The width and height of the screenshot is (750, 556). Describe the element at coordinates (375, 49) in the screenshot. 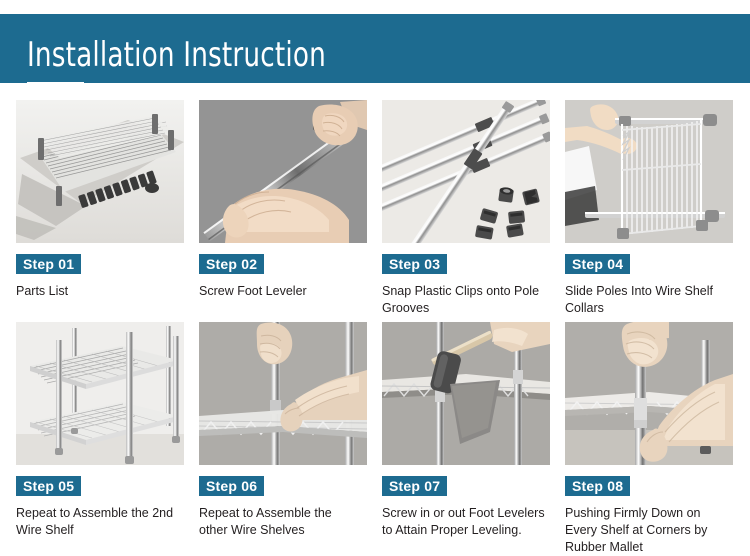

I see `header-band: Installation Instruction` at that location.